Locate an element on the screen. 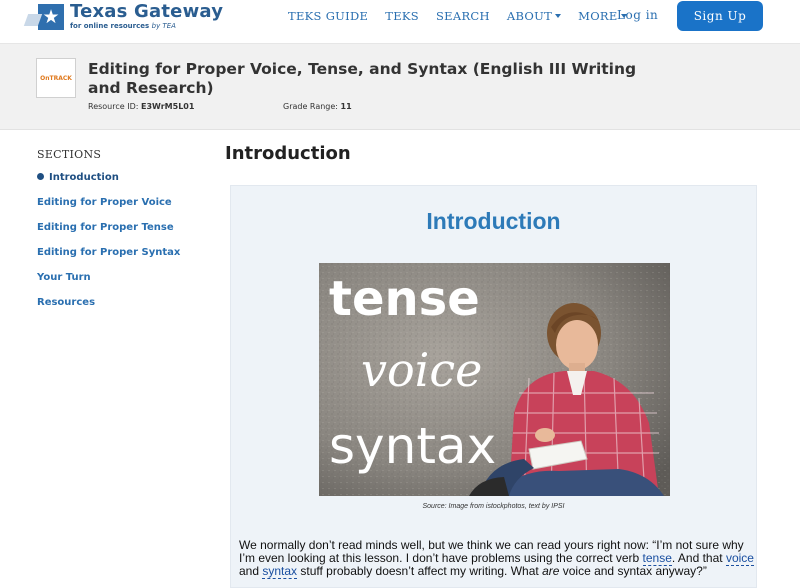  sidebar-item-your-turn: Your Turn is located at coordinates (64, 277).